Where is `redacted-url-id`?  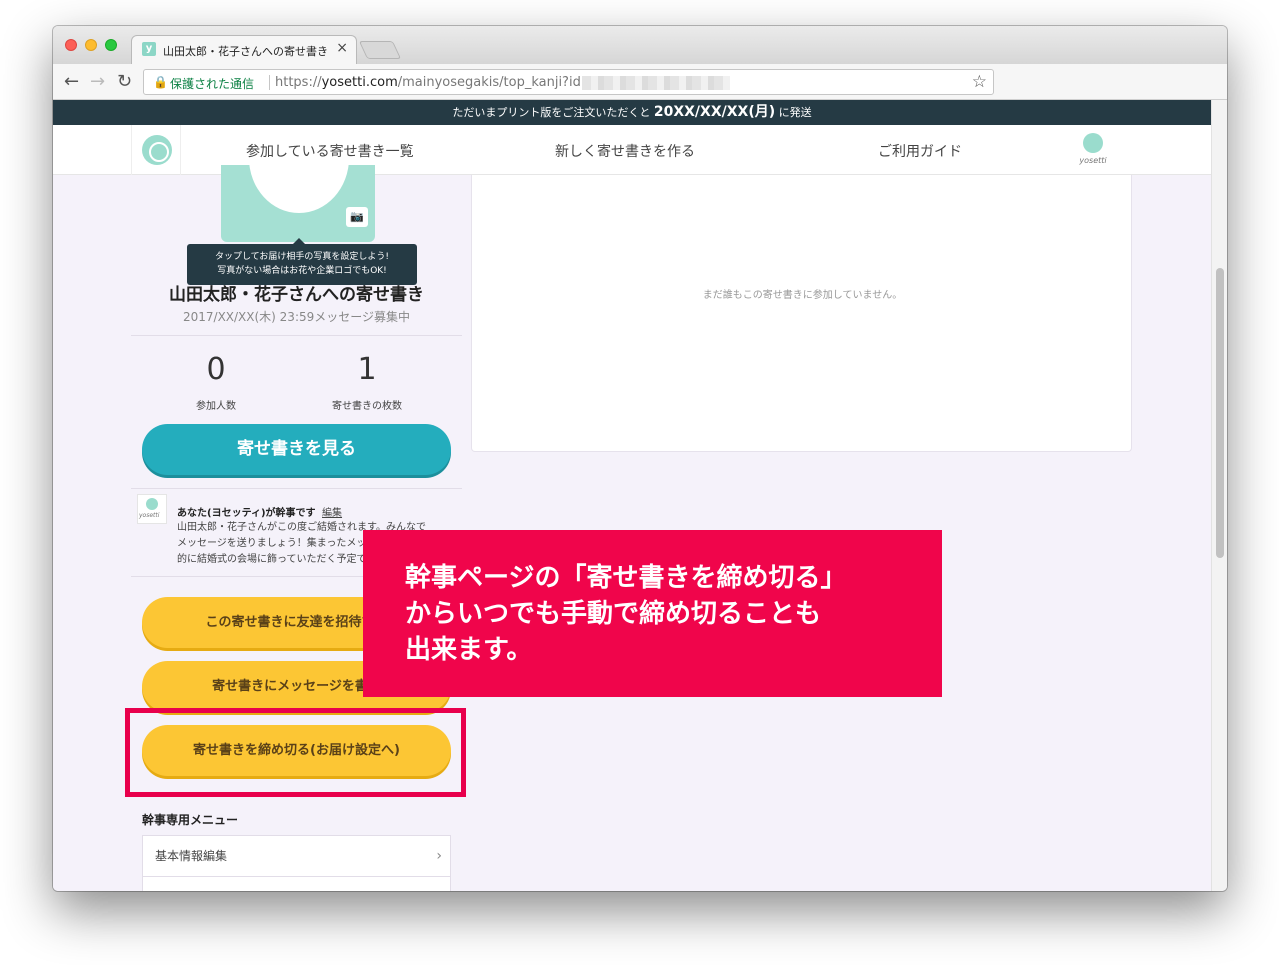 redacted-url-id is located at coordinates (656, 83).